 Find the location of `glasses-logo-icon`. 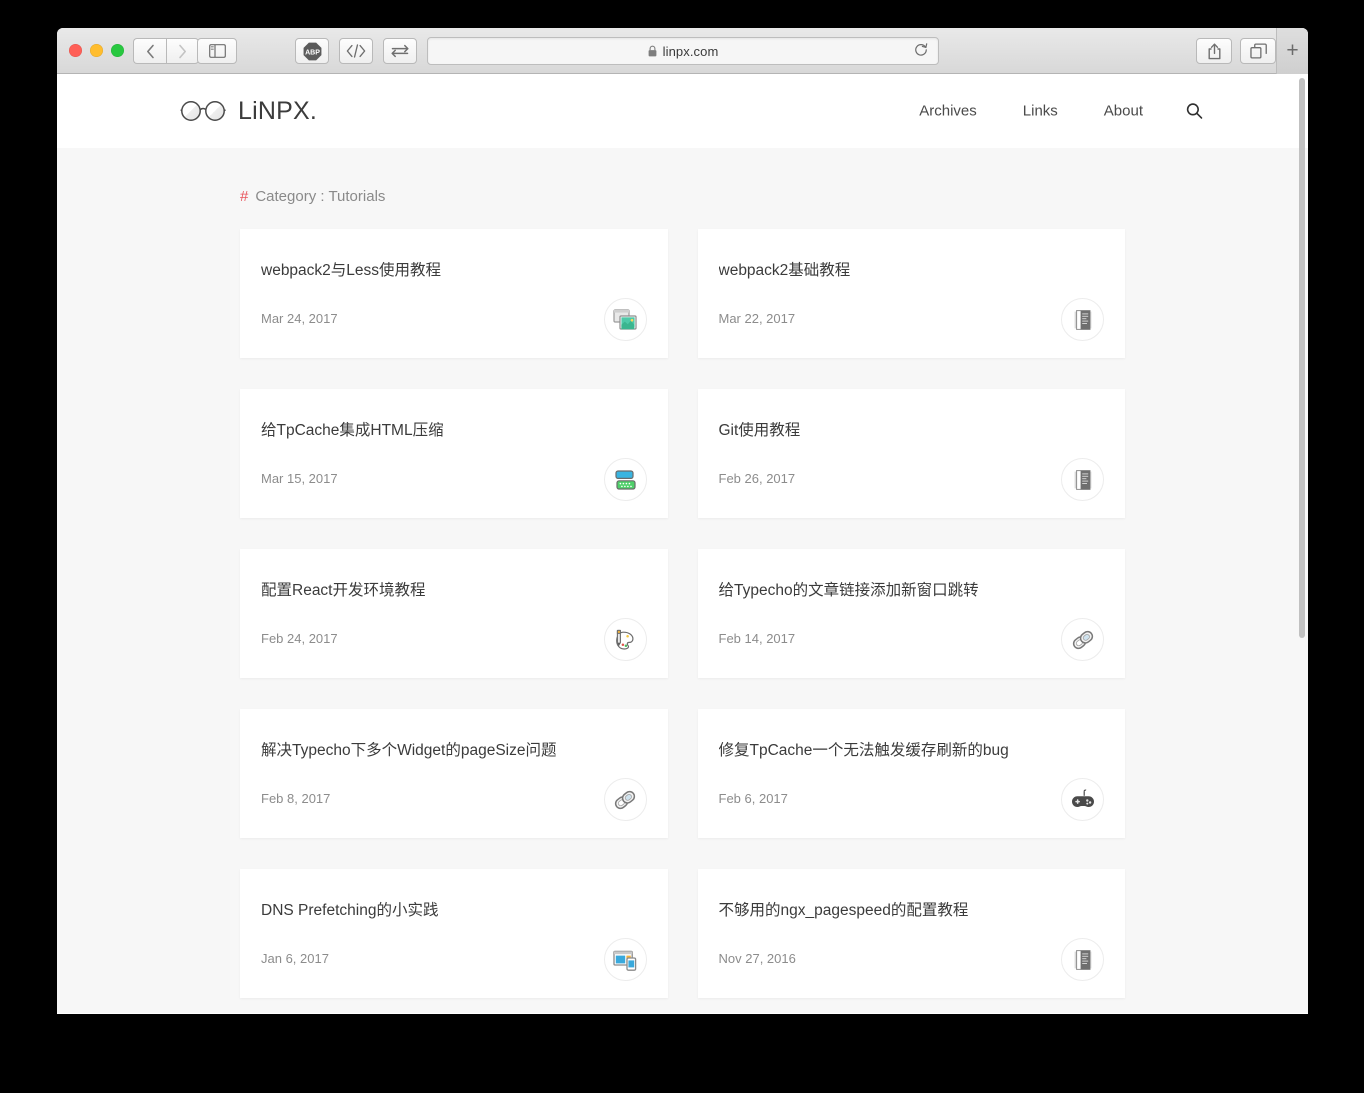

glasses-logo-icon is located at coordinates (203, 111).